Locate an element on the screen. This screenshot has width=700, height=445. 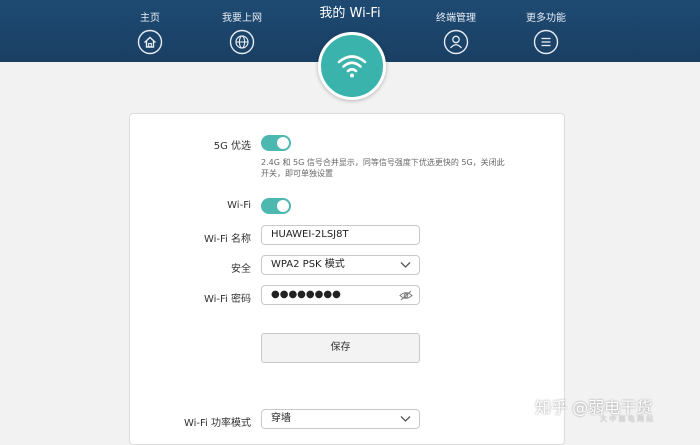
security-label: 安全 is located at coordinates (241, 269).